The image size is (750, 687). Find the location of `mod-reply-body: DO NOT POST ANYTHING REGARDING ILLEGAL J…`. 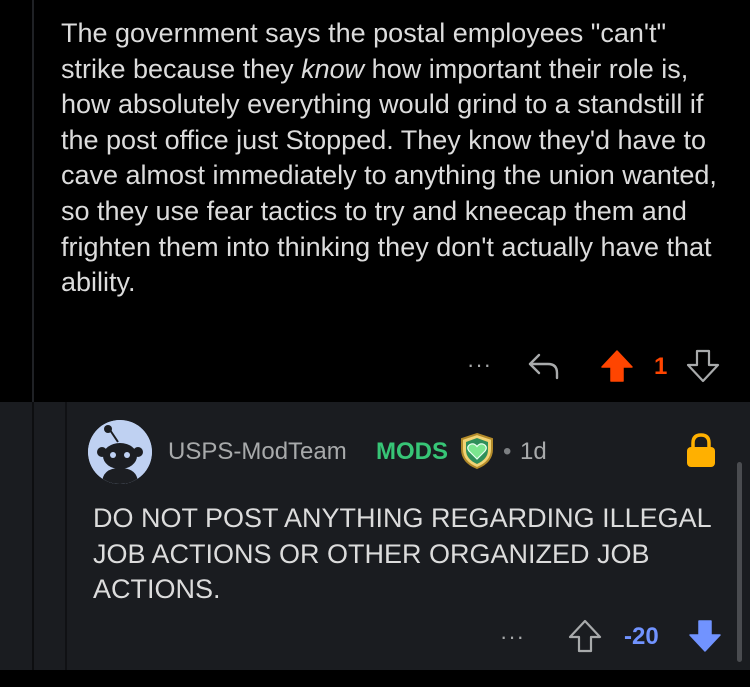

mod-reply-body: DO NOT POST ANYTHING REGARDING ILLEGAL J… is located at coordinates (402, 553).